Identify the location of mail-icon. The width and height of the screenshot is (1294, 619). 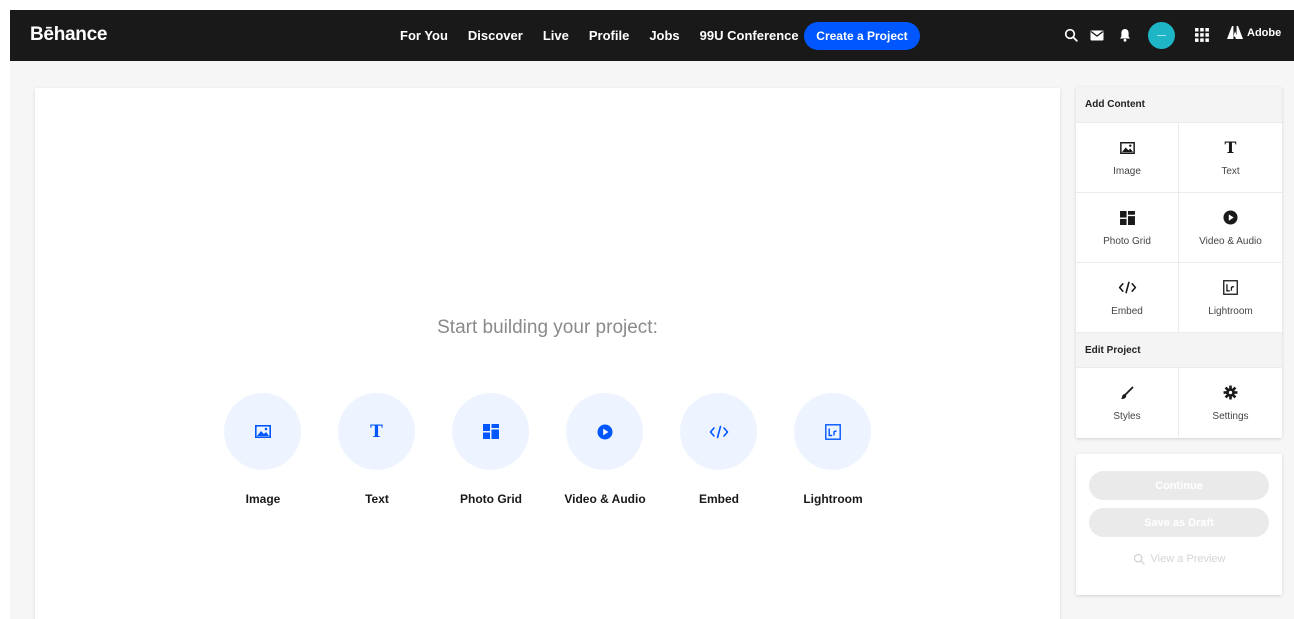
(1097, 35).